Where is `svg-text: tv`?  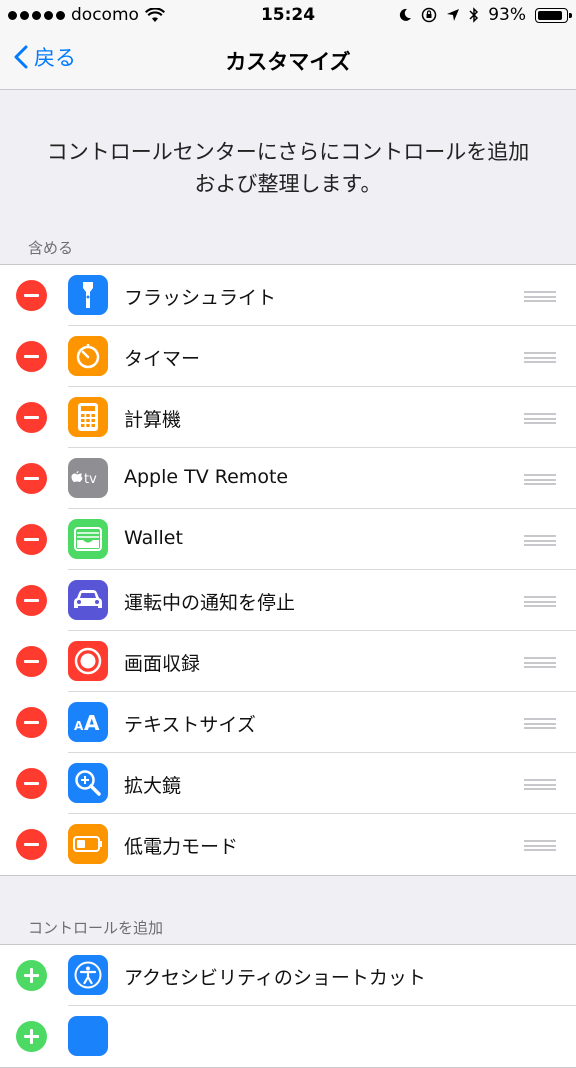
svg-text: tv is located at coordinates (90, 479).